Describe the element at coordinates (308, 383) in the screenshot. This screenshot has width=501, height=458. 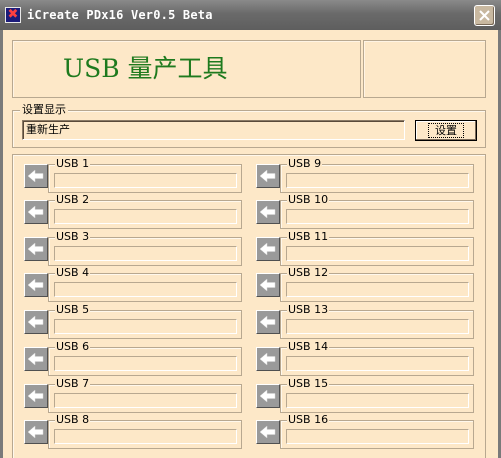
I see `usb-port-label: USB 15` at that location.